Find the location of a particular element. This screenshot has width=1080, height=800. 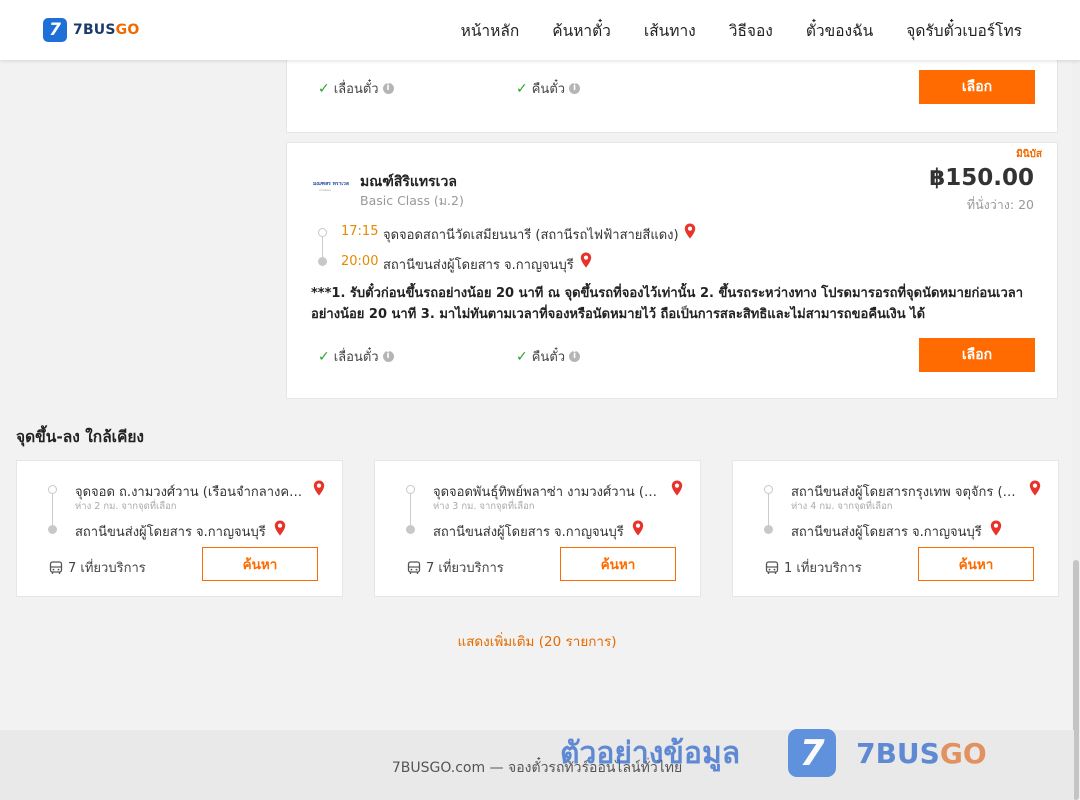

watermark-brand: 7BUSGO is located at coordinates (921, 753).